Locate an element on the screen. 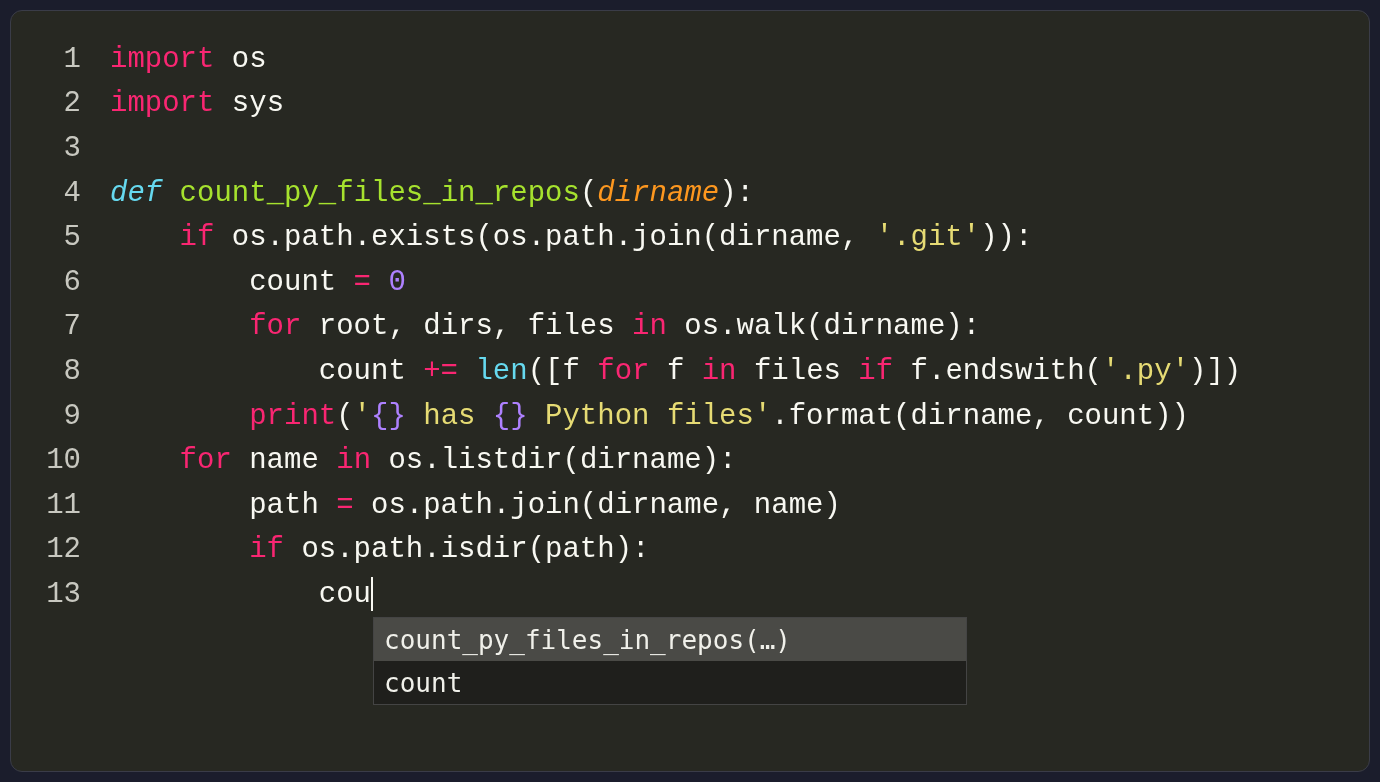 The image size is (1380, 782). line-number: 8 is located at coordinates (71, 371).